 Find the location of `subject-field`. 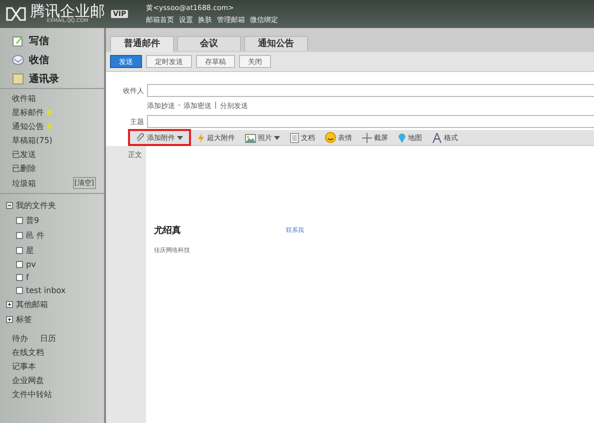

subject-field is located at coordinates (370, 121).